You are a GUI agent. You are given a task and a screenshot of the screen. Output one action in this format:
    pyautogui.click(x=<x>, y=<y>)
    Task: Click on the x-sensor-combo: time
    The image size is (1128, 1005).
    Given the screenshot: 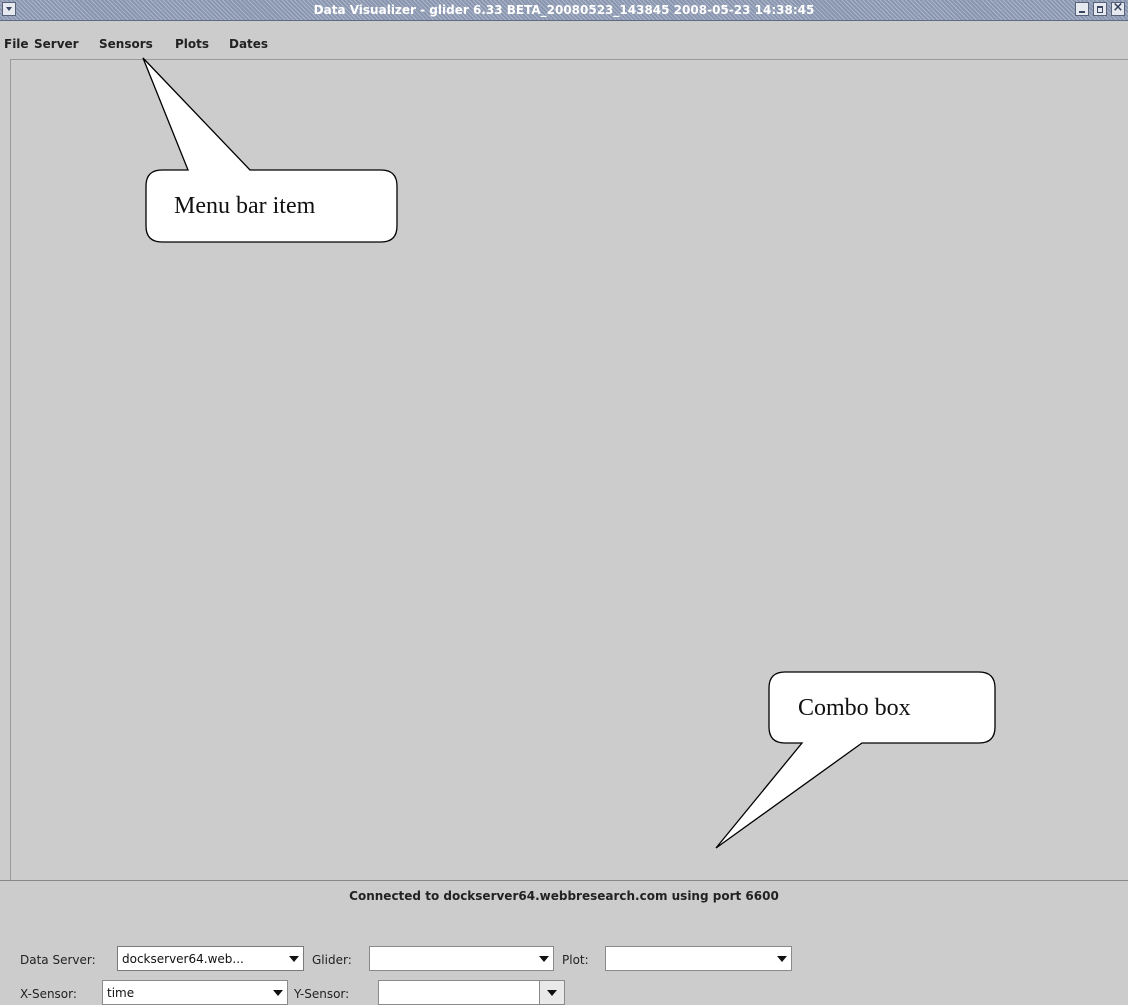 What is the action you would take?
    pyautogui.click(x=195, y=992)
    